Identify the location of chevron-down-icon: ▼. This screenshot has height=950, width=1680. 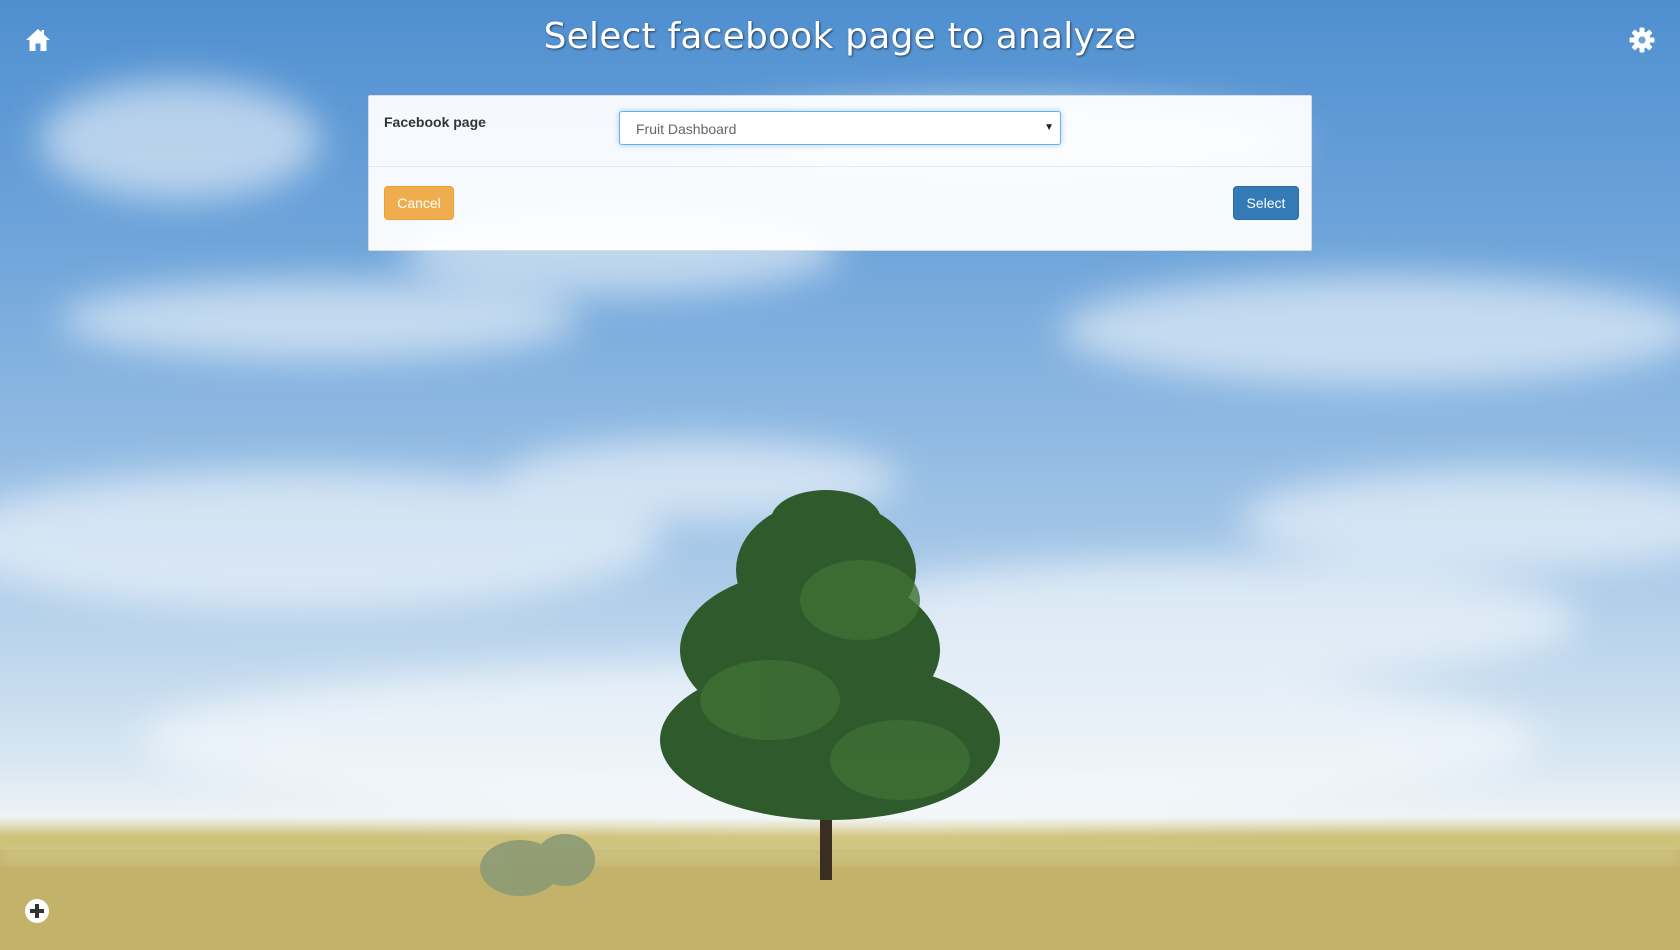
(1049, 127).